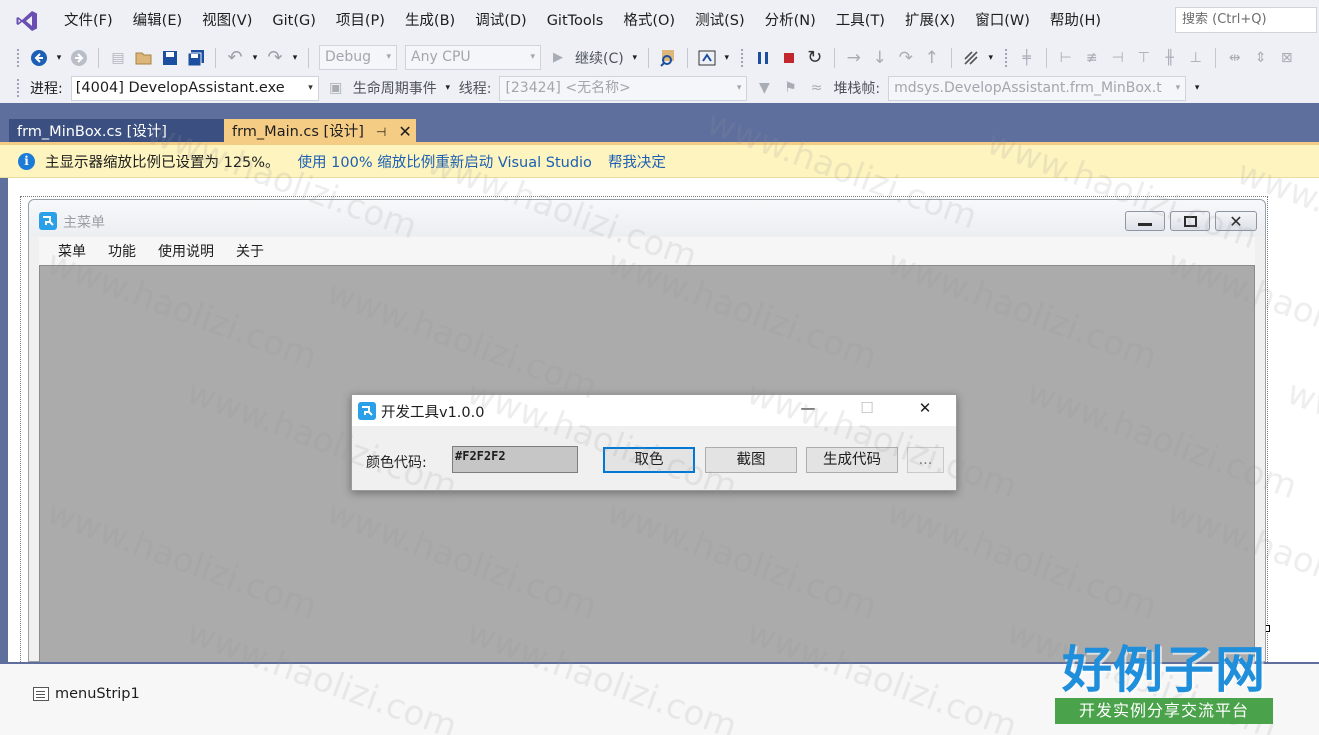 The image size is (1319, 735). Describe the element at coordinates (925, 408) in the screenshot. I see `close-icon: ✕` at that location.